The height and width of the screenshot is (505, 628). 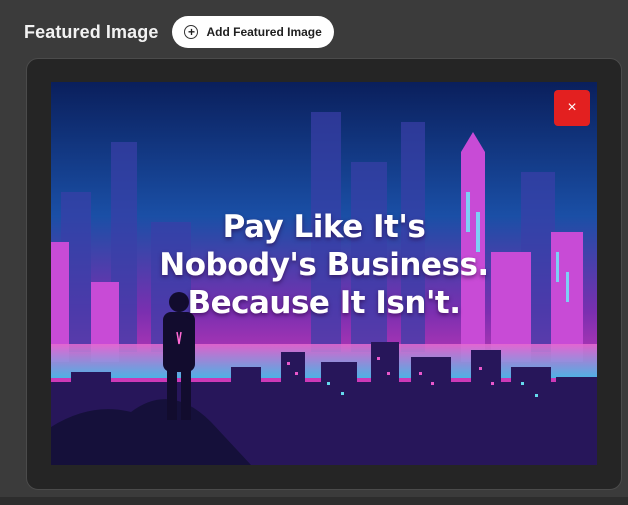 I want to click on featured-image-header: Featured Image + Add Featured Image, so click(x=179, y=32).